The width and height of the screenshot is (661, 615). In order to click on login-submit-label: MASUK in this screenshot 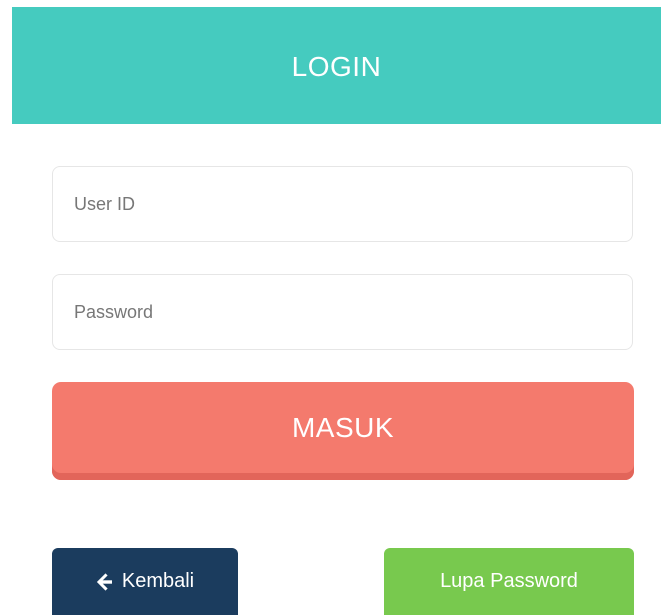, I will do `click(343, 427)`.